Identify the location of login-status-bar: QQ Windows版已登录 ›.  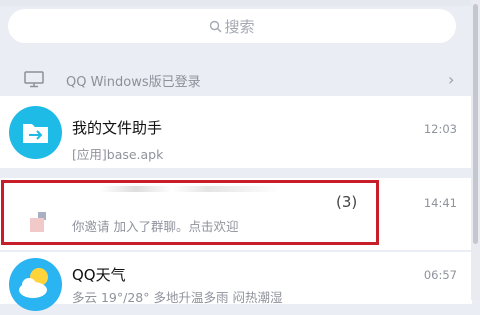
(236, 79).